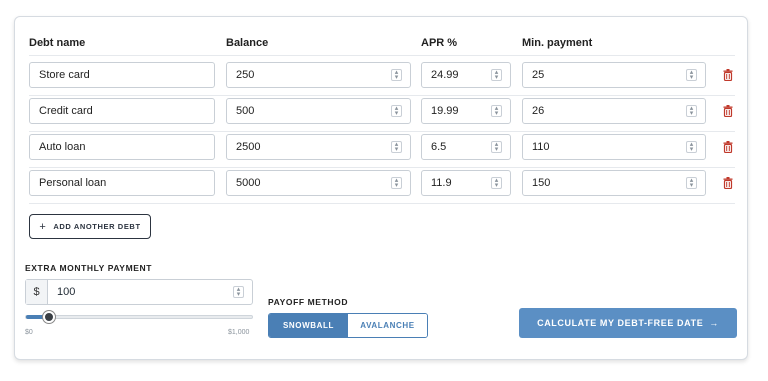  What do you see at coordinates (614, 75) in the screenshot?
I see `min-payment-input: 25 ▴ ▾` at bounding box center [614, 75].